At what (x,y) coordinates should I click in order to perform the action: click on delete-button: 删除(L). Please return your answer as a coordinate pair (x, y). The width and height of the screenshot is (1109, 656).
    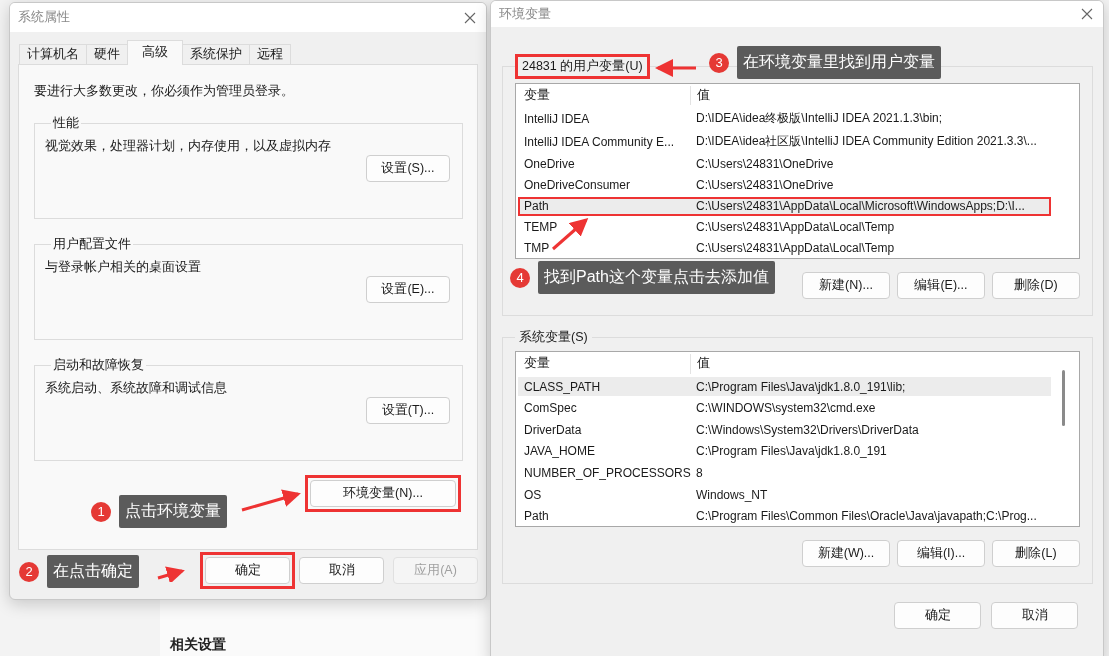
    Looking at the image, I should click on (1036, 553).